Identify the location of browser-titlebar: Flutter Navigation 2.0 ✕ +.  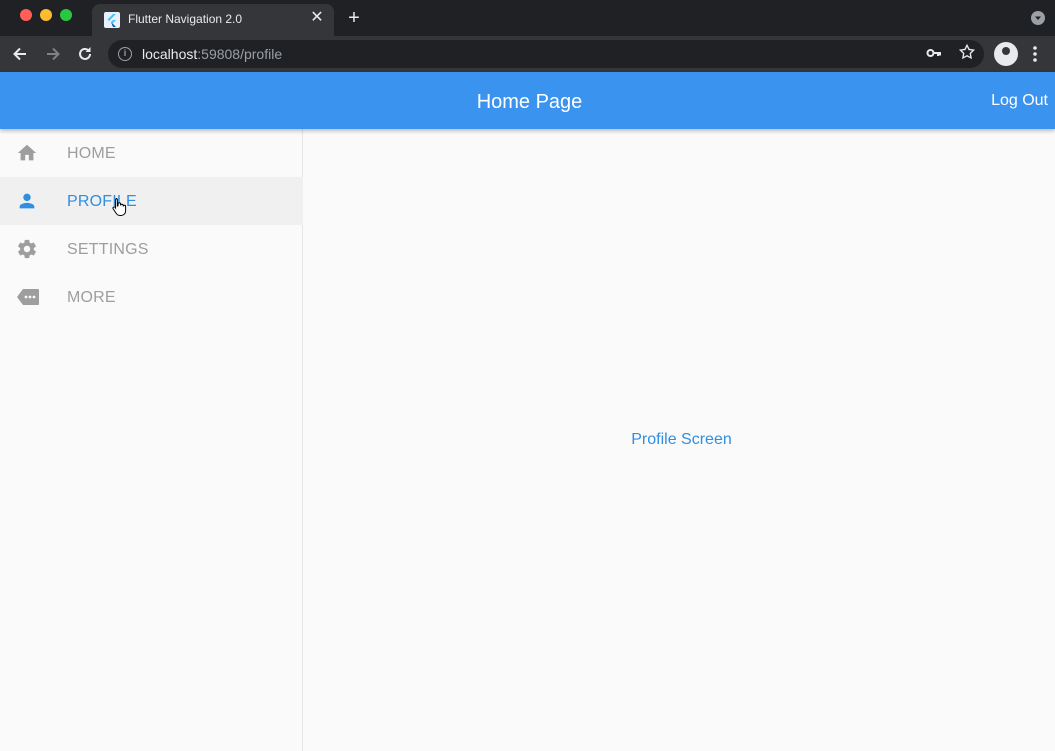
(527, 18).